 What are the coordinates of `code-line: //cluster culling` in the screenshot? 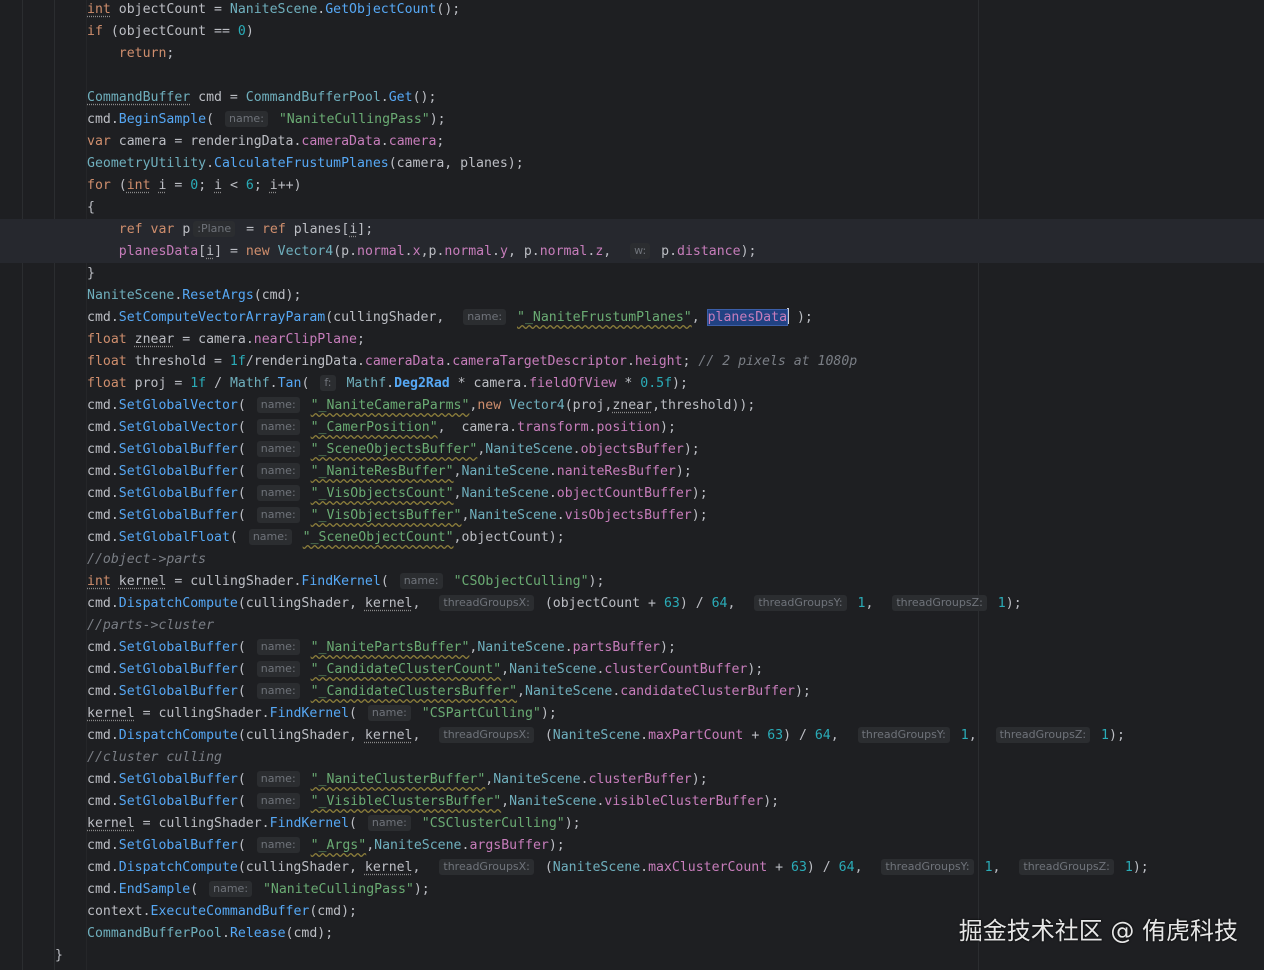 It's located at (154, 758).